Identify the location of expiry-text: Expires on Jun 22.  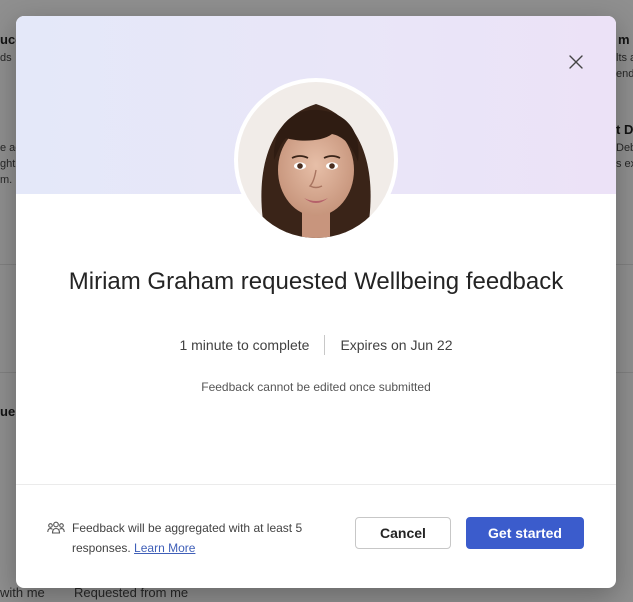
(396, 345).